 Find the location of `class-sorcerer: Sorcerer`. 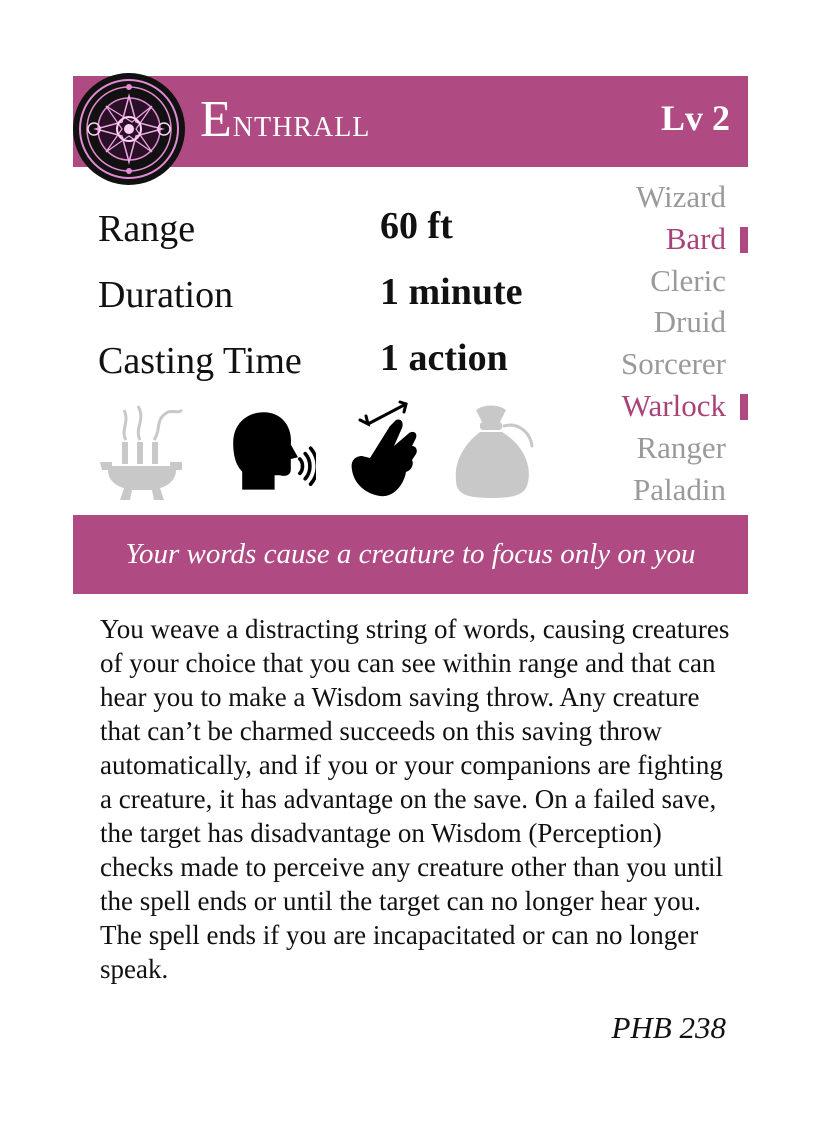

class-sorcerer: Sorcerer is located at coordinates (648, 364).